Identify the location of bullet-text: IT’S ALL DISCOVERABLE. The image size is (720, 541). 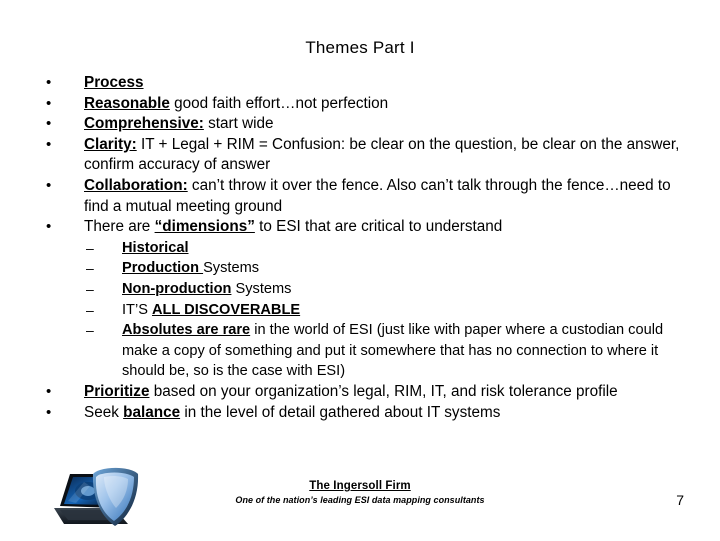
(405, 310).